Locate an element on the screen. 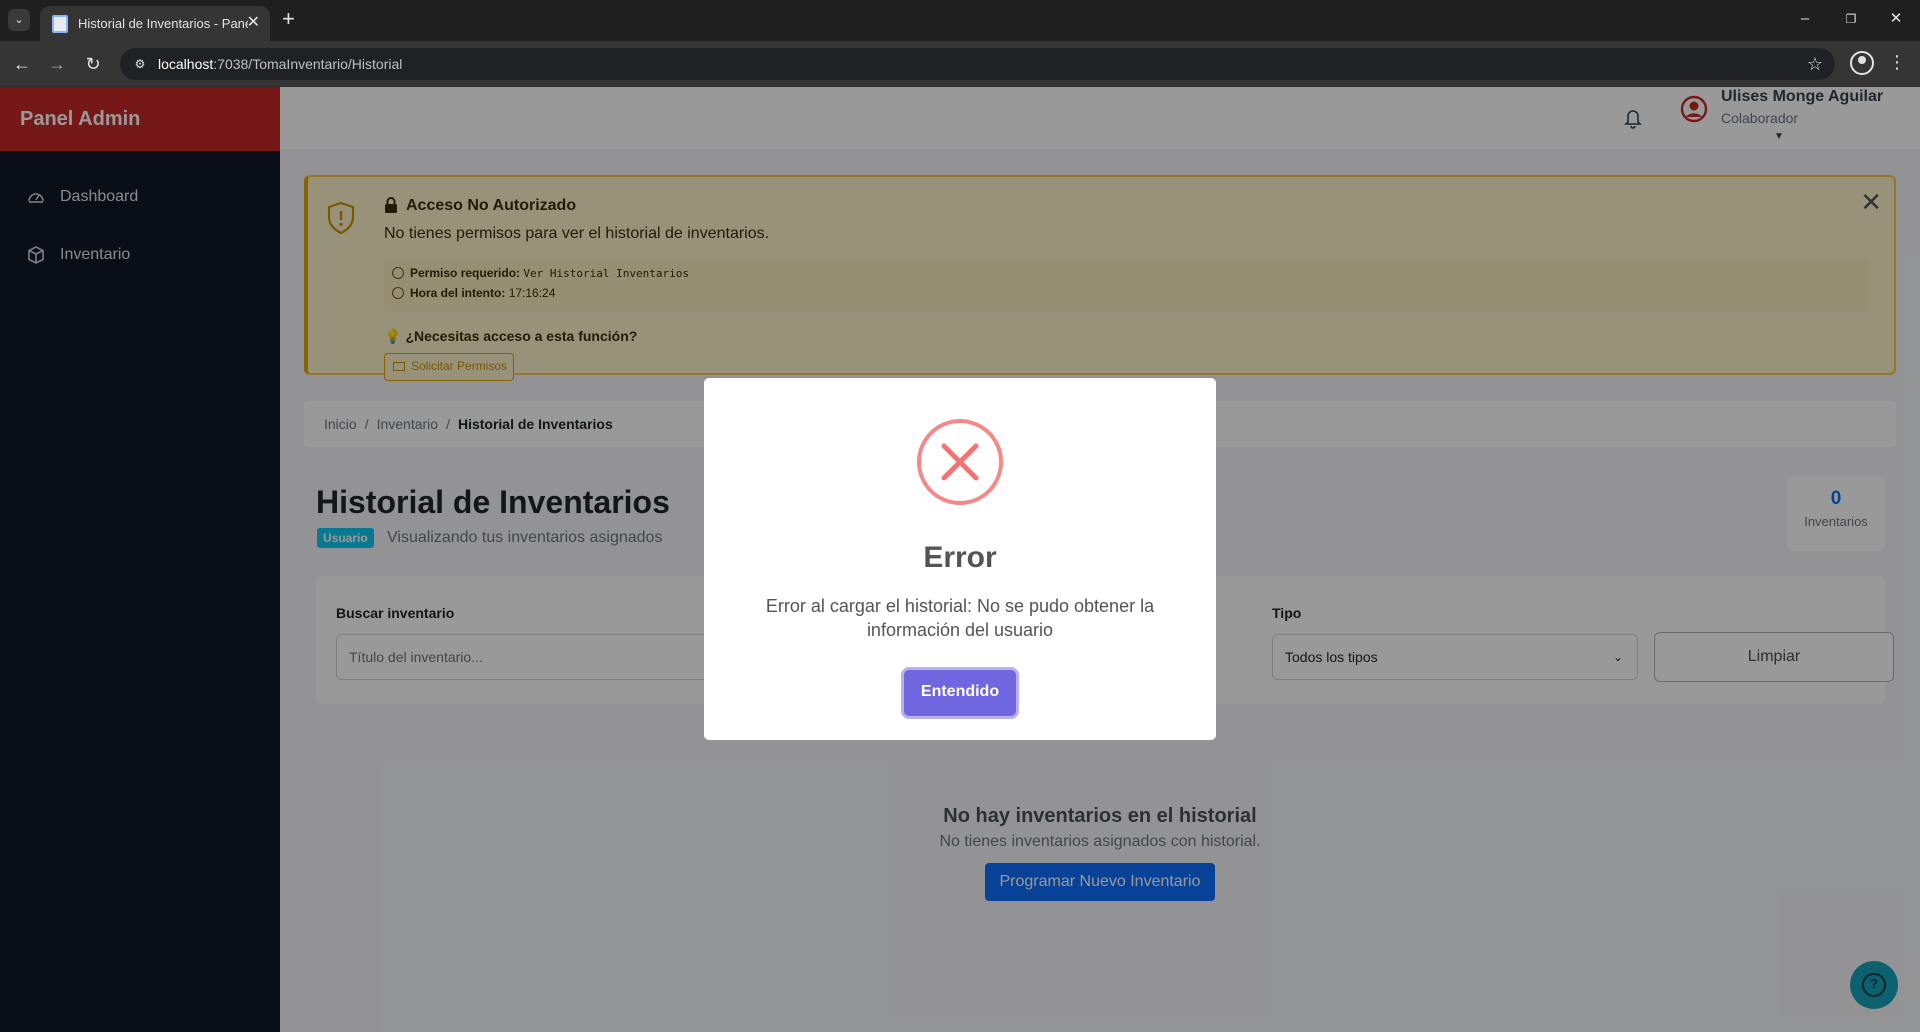 The image size is (1920, 1032). restore-icon: ❐ is located at coordinates (1851, 19).